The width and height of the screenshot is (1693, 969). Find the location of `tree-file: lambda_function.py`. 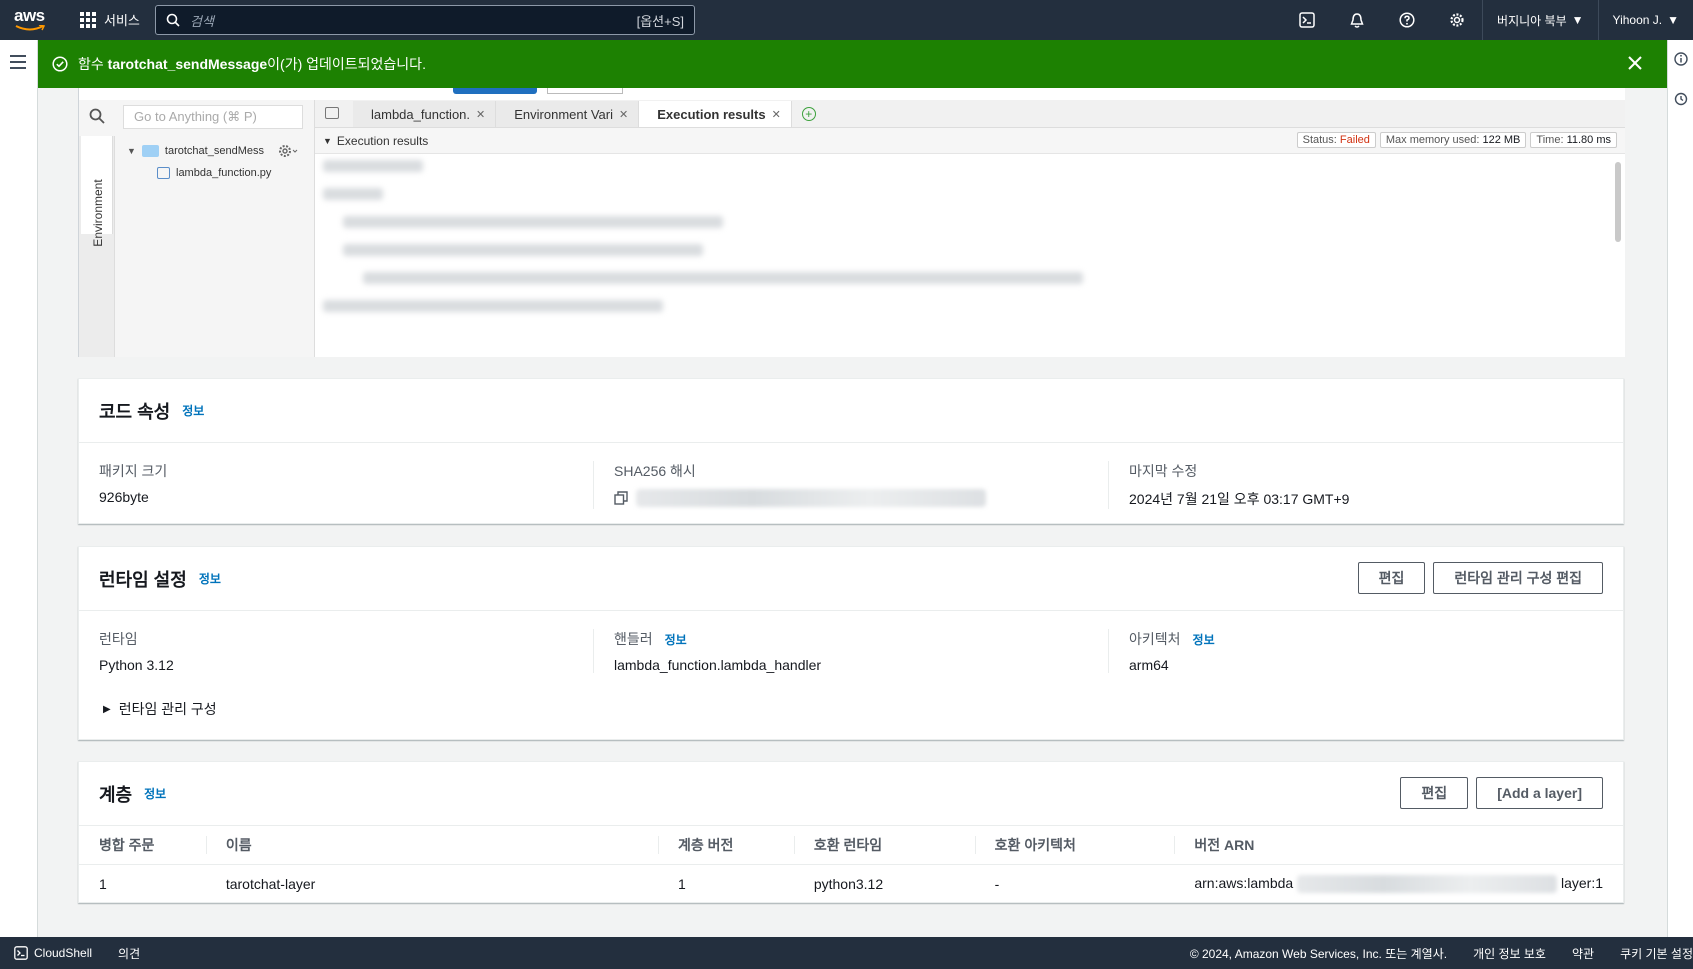

tree-file: lambda_function.py is located at coordinates (212, 173).